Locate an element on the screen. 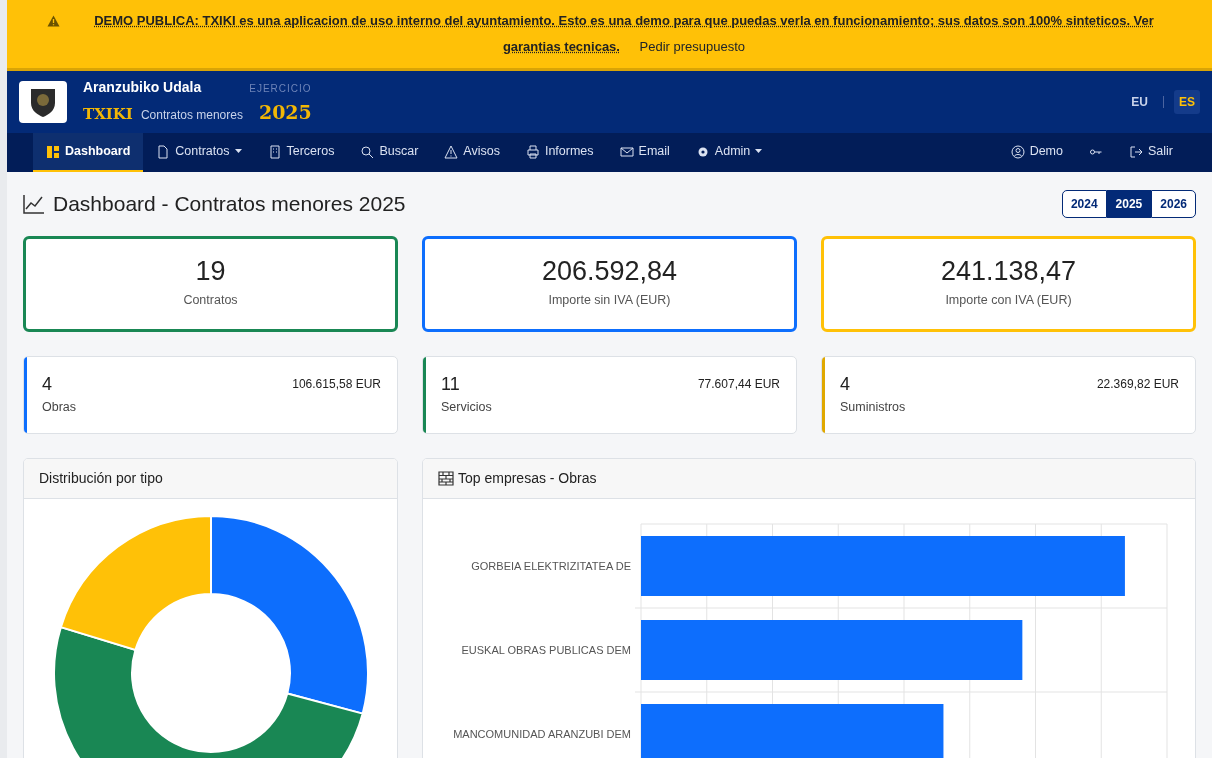 The width and height of the screenshot is (1212, 758). type-amount: 77.607,44 EUR is located at coordinates (738, 384).